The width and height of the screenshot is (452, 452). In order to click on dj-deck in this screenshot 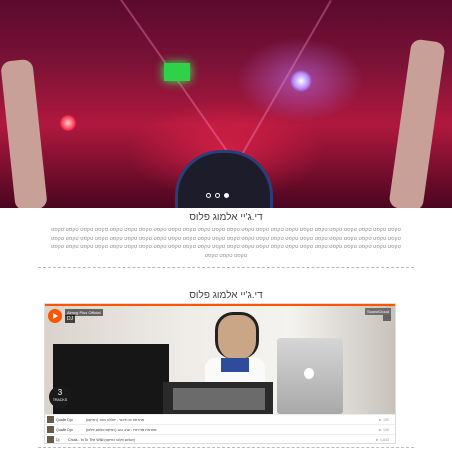, I will do `click(111, 379)`.